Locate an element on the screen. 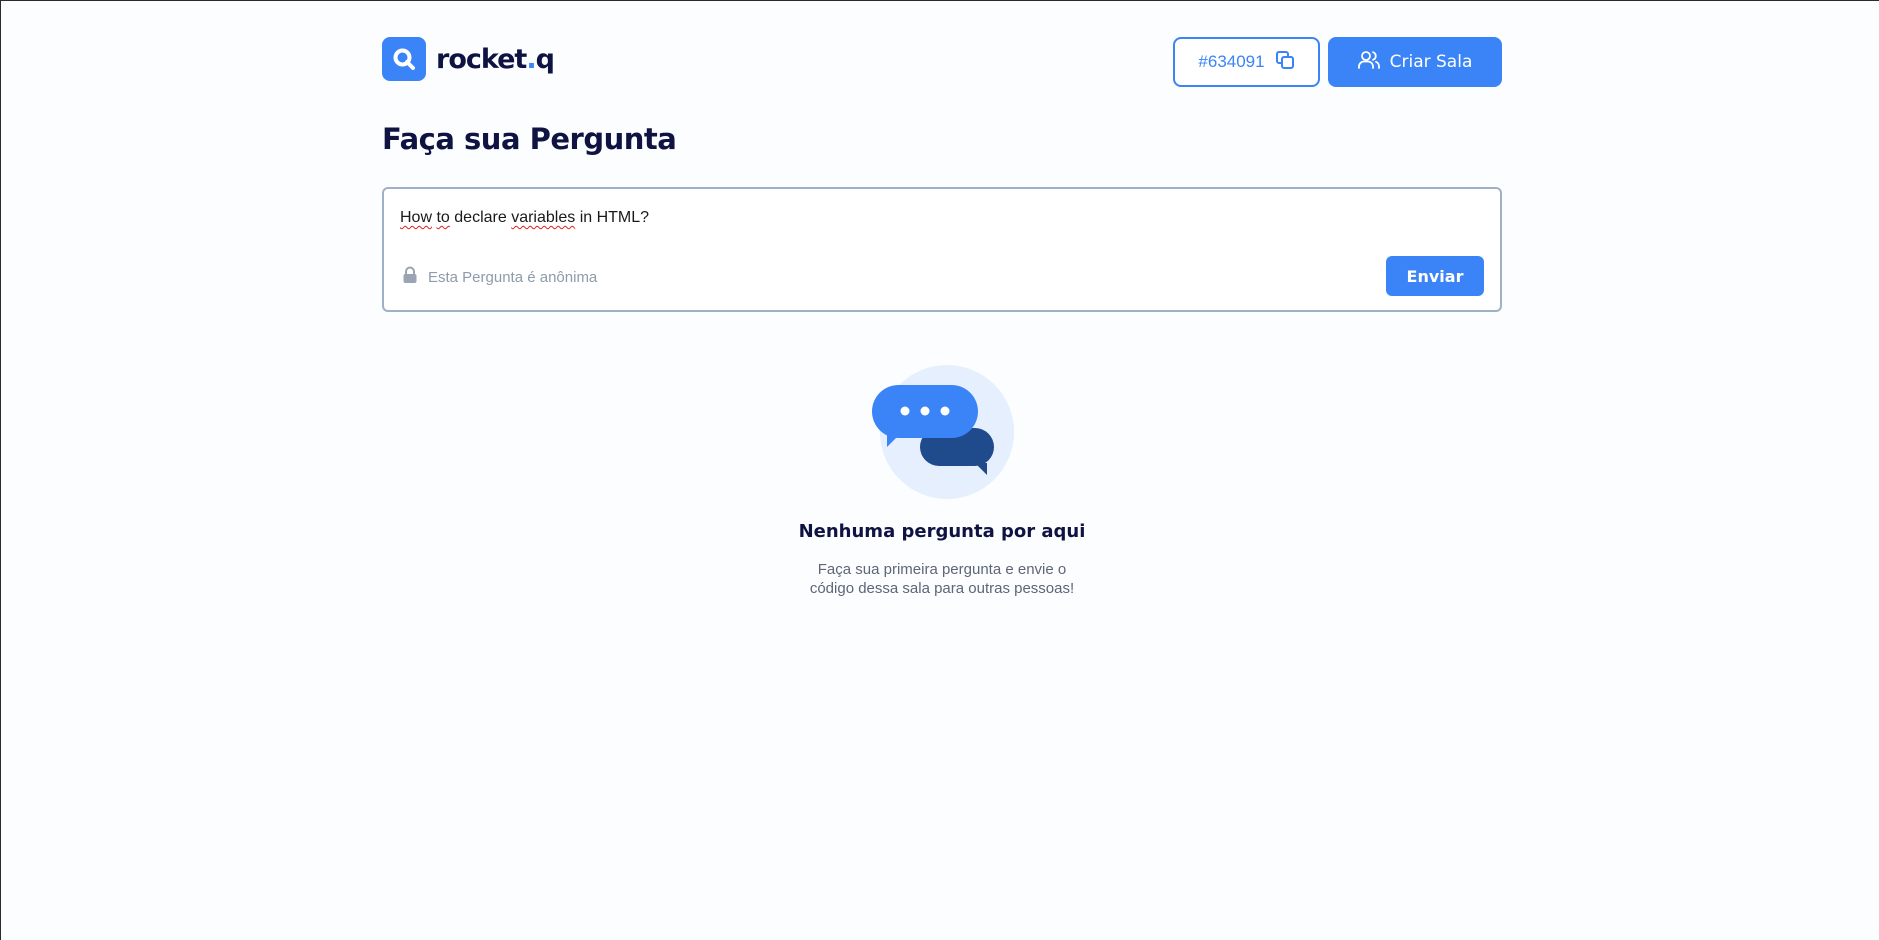 This screenshot has height=940, width=1879. header-actions: #634091 Criar Sala is located at coordinates (1337, 62).